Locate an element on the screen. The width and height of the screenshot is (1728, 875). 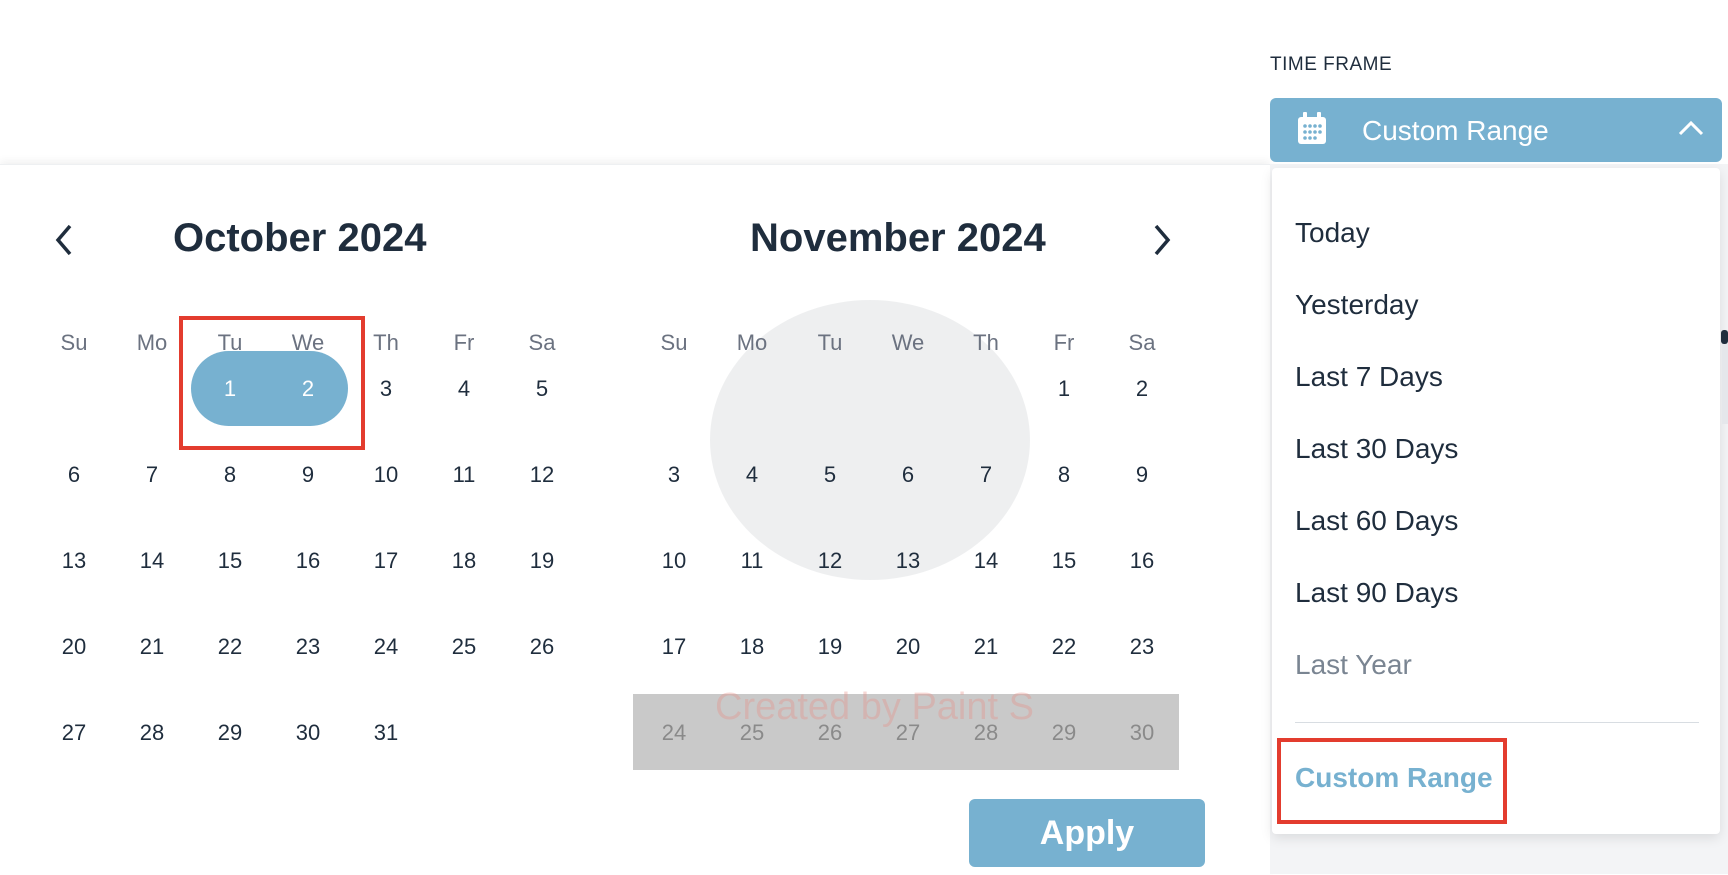
calendar-day: 31 is located at coordinates (386, 733).